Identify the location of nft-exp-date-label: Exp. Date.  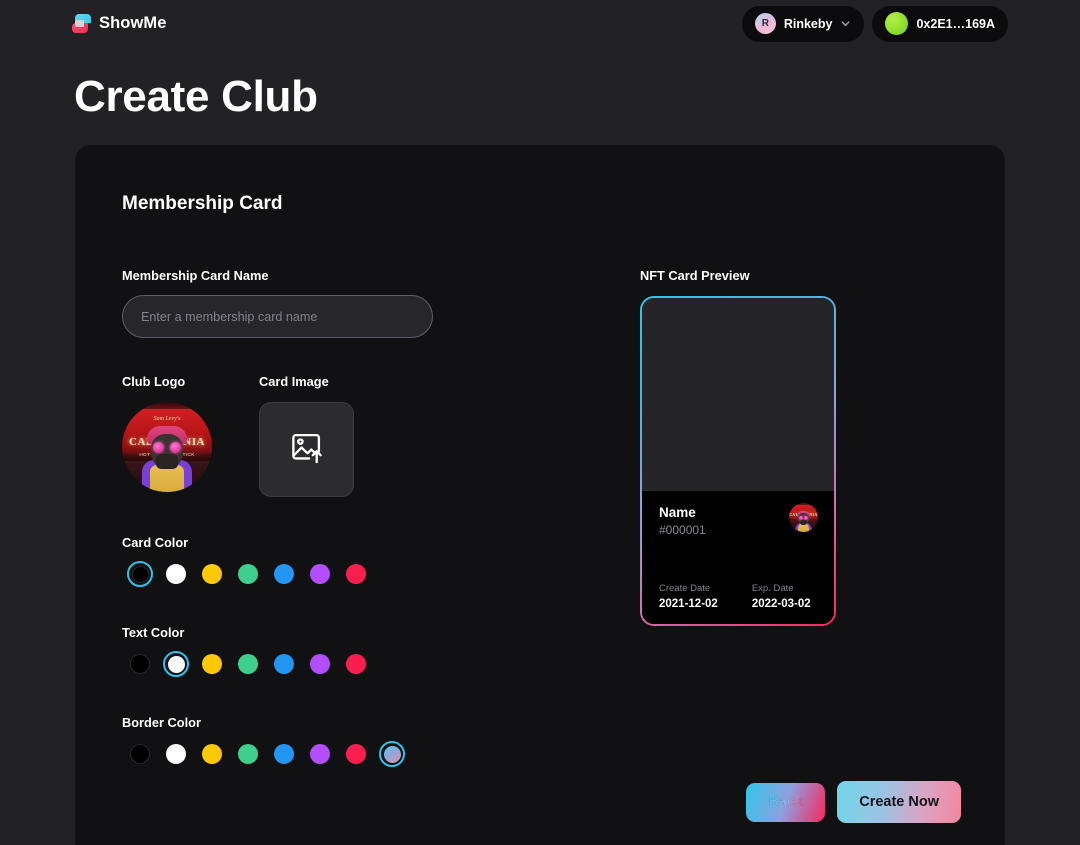
(772, 588).